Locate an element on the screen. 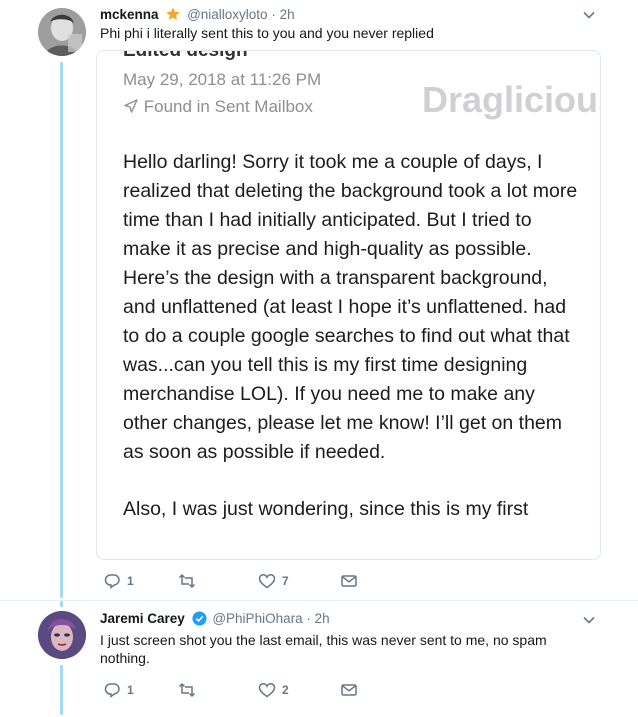  tweet-header: Jaremi Carey @PhiPhiOhara · 2h is located at coordinates (215, 620).